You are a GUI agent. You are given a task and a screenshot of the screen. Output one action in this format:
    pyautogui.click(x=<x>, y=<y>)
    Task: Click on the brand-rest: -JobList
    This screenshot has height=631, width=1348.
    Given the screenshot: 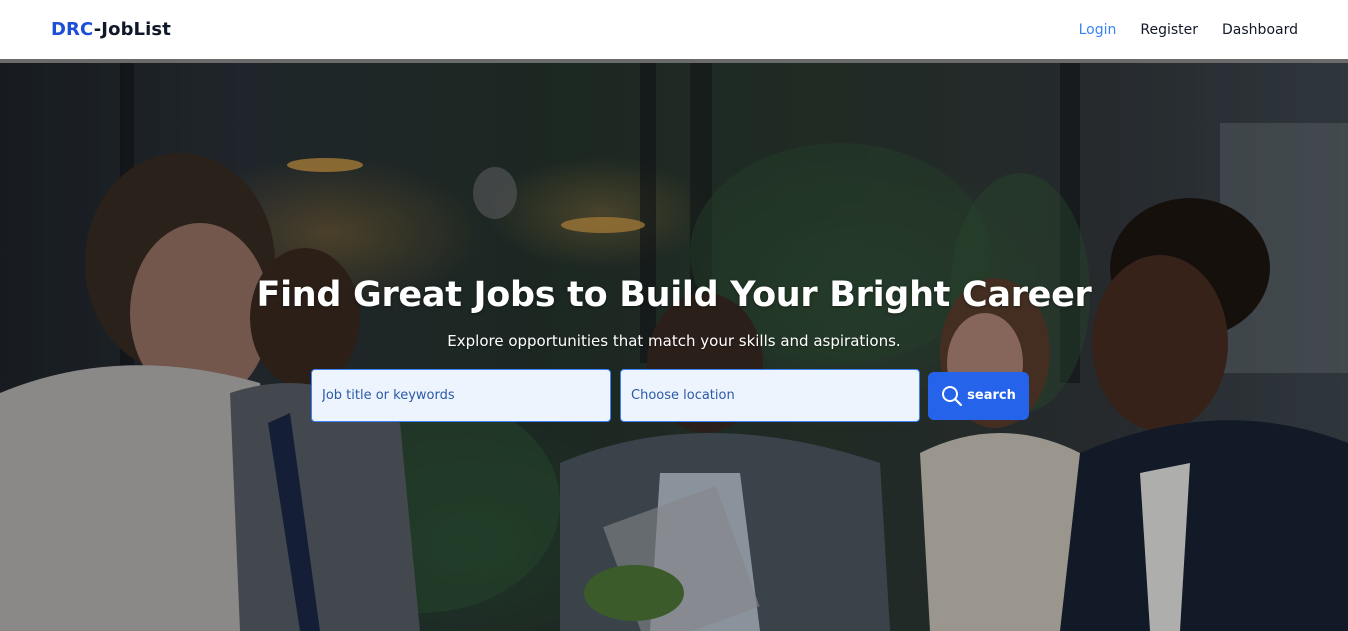 What is the action you would take?
    pyautogui.click(x=132, y=29)
    